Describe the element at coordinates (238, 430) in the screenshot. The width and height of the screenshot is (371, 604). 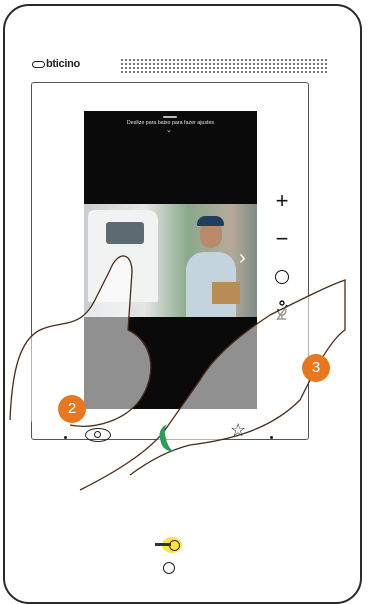
I see `star-icon: ☆` at that location.